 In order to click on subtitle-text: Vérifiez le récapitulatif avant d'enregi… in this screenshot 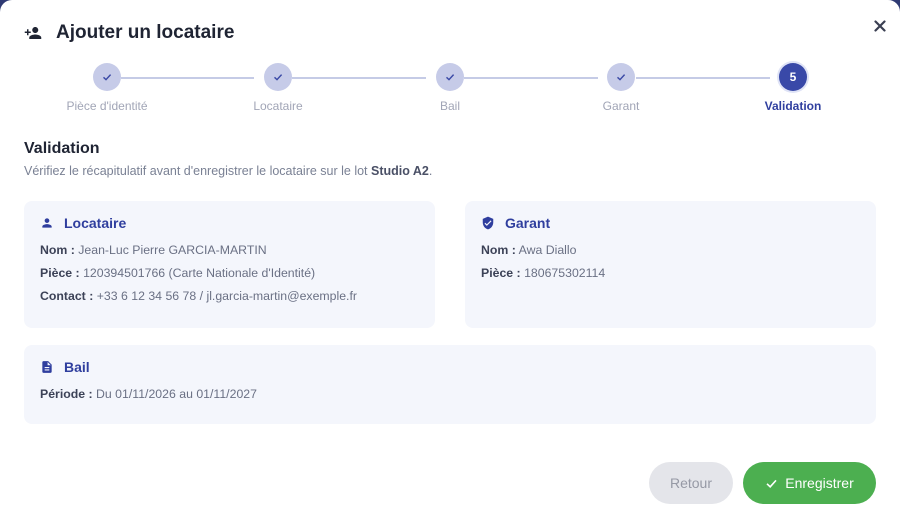, I will do `click(197, 171)`.